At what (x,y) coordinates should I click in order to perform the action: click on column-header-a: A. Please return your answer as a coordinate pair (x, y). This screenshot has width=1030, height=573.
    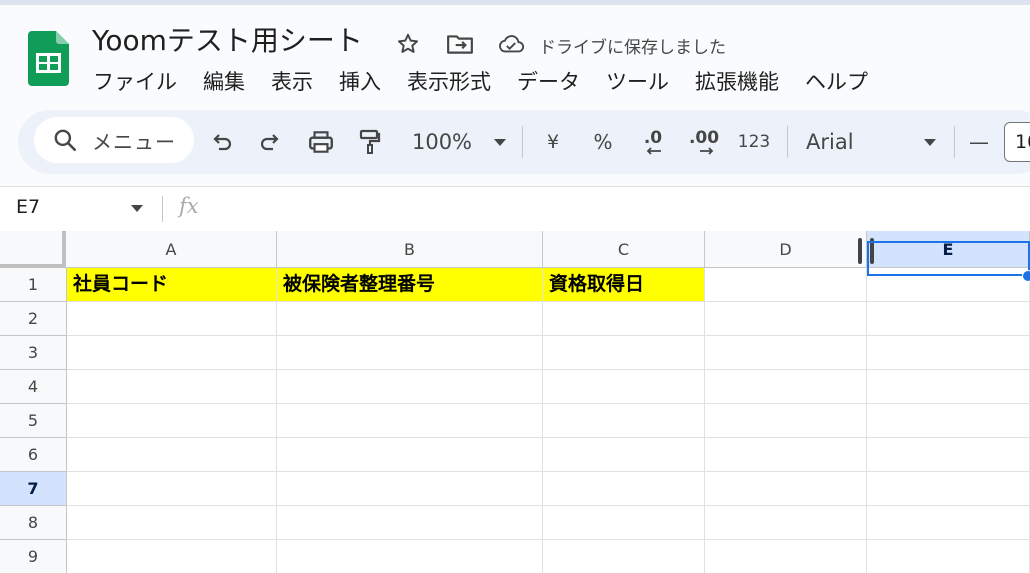
    Looking at the image, I should click on (171, 249).